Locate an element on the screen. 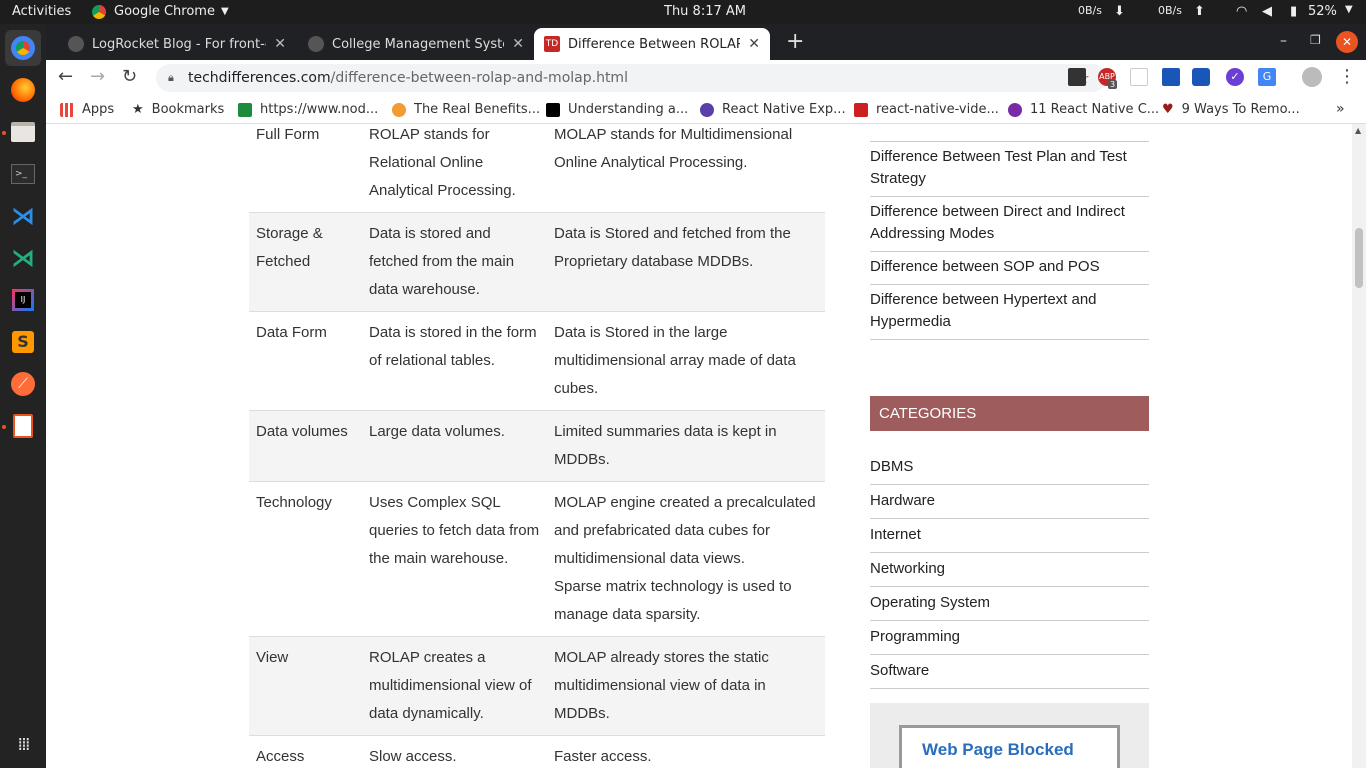  eyedropper-extension-icon is located at coordinates (1077, 77).